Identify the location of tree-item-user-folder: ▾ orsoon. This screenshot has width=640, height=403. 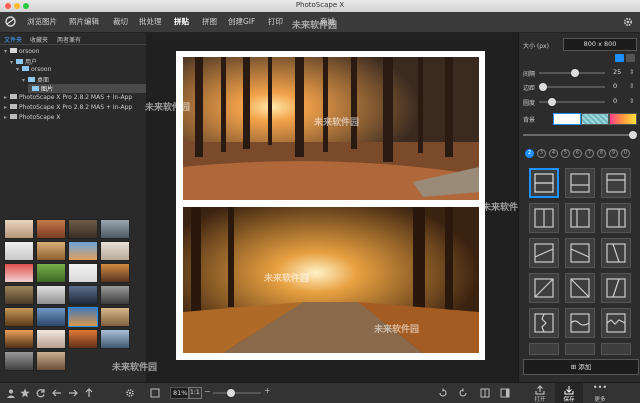
(33, 69).